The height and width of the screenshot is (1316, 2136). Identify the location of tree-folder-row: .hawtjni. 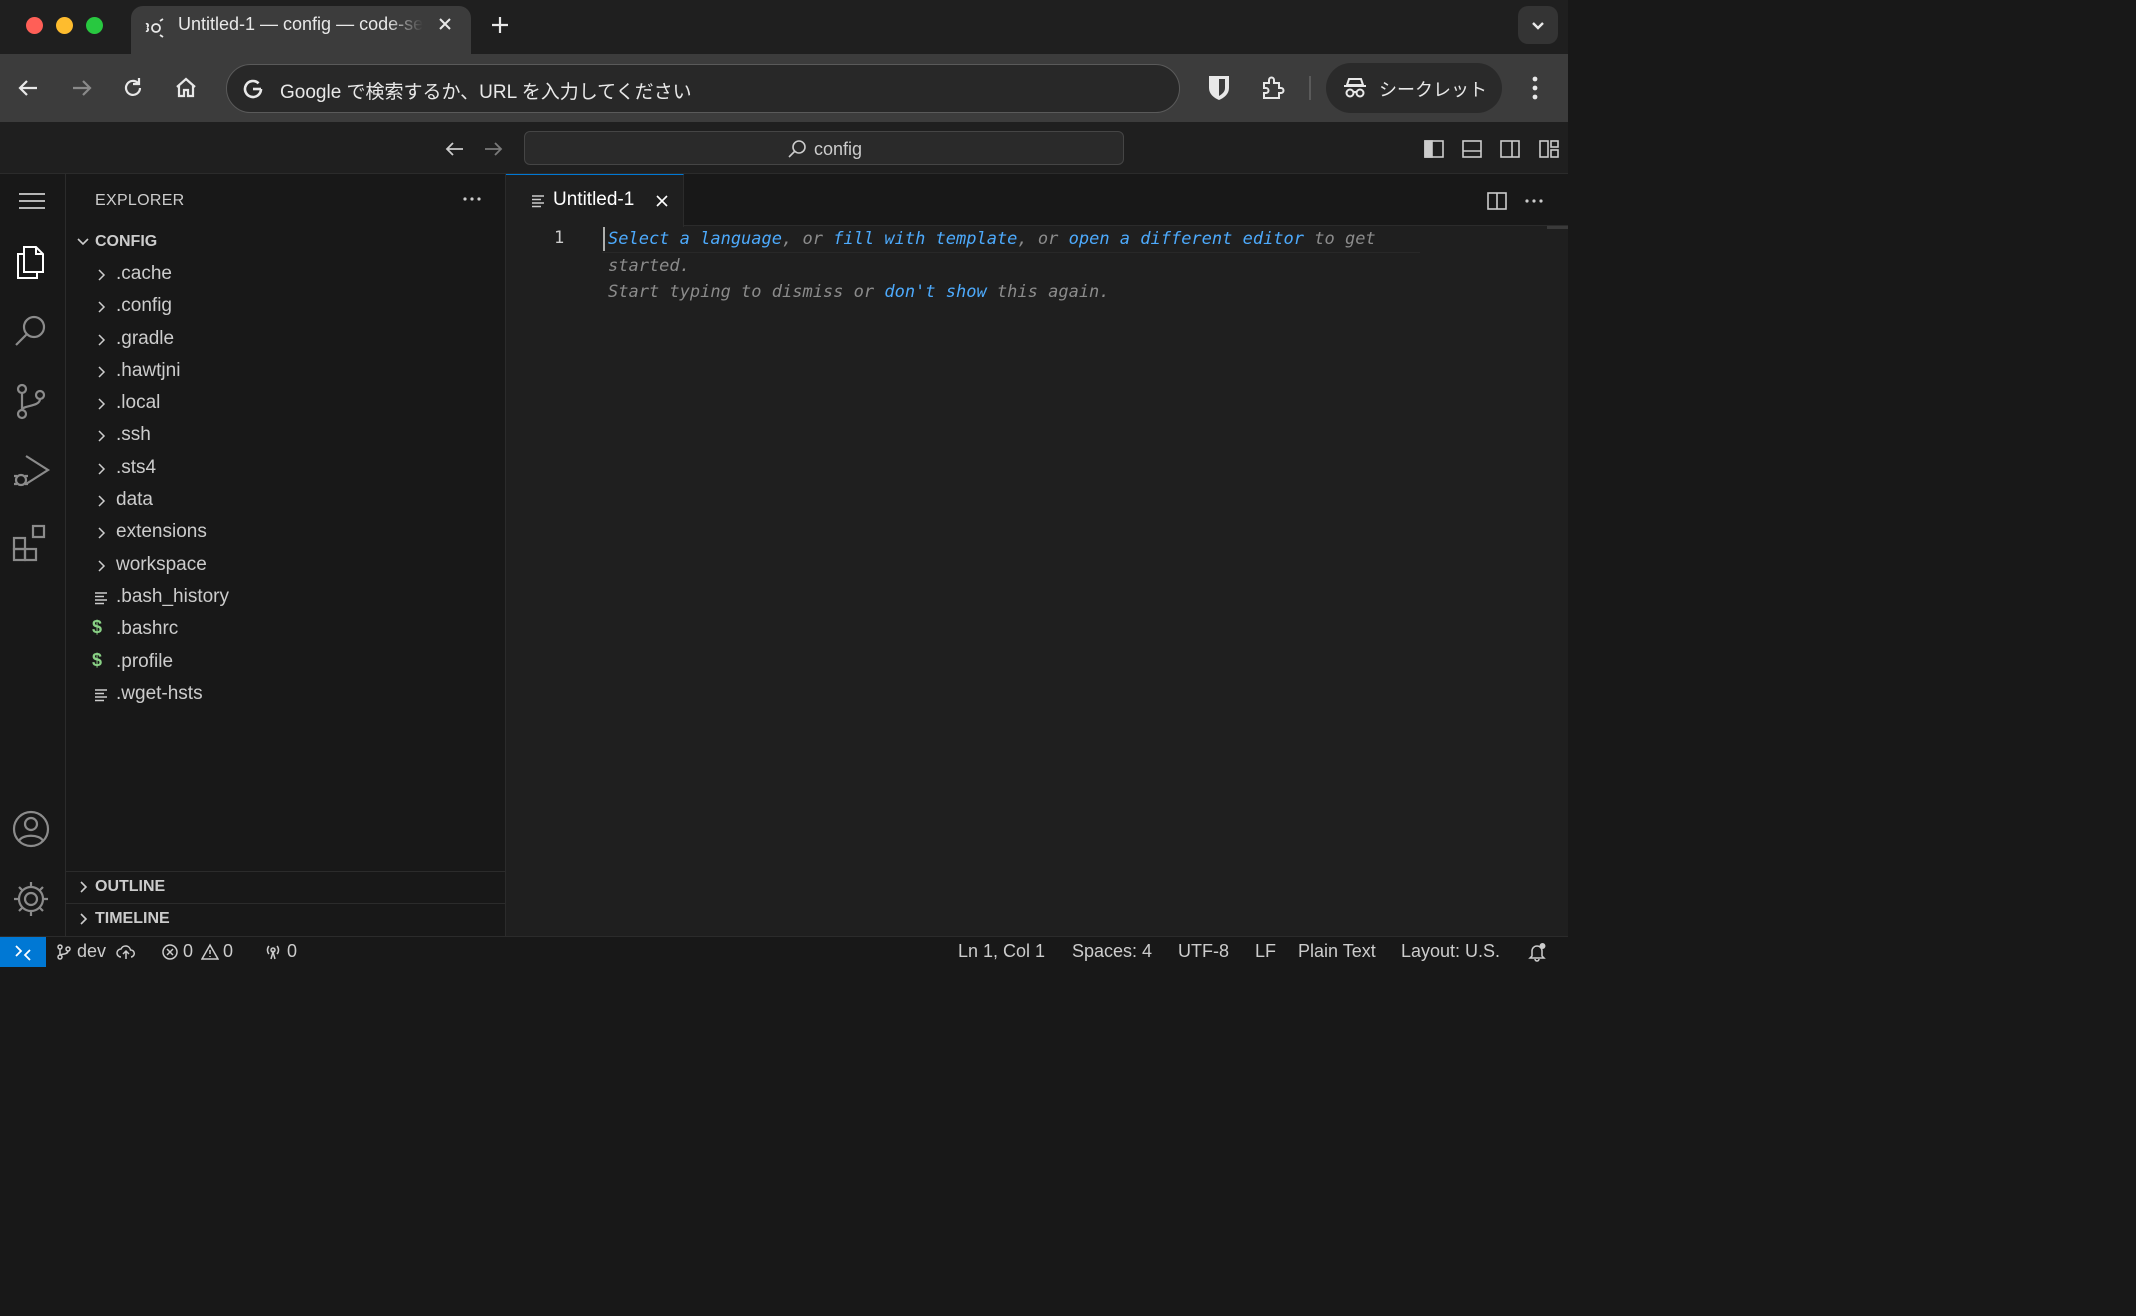
(286, 372).